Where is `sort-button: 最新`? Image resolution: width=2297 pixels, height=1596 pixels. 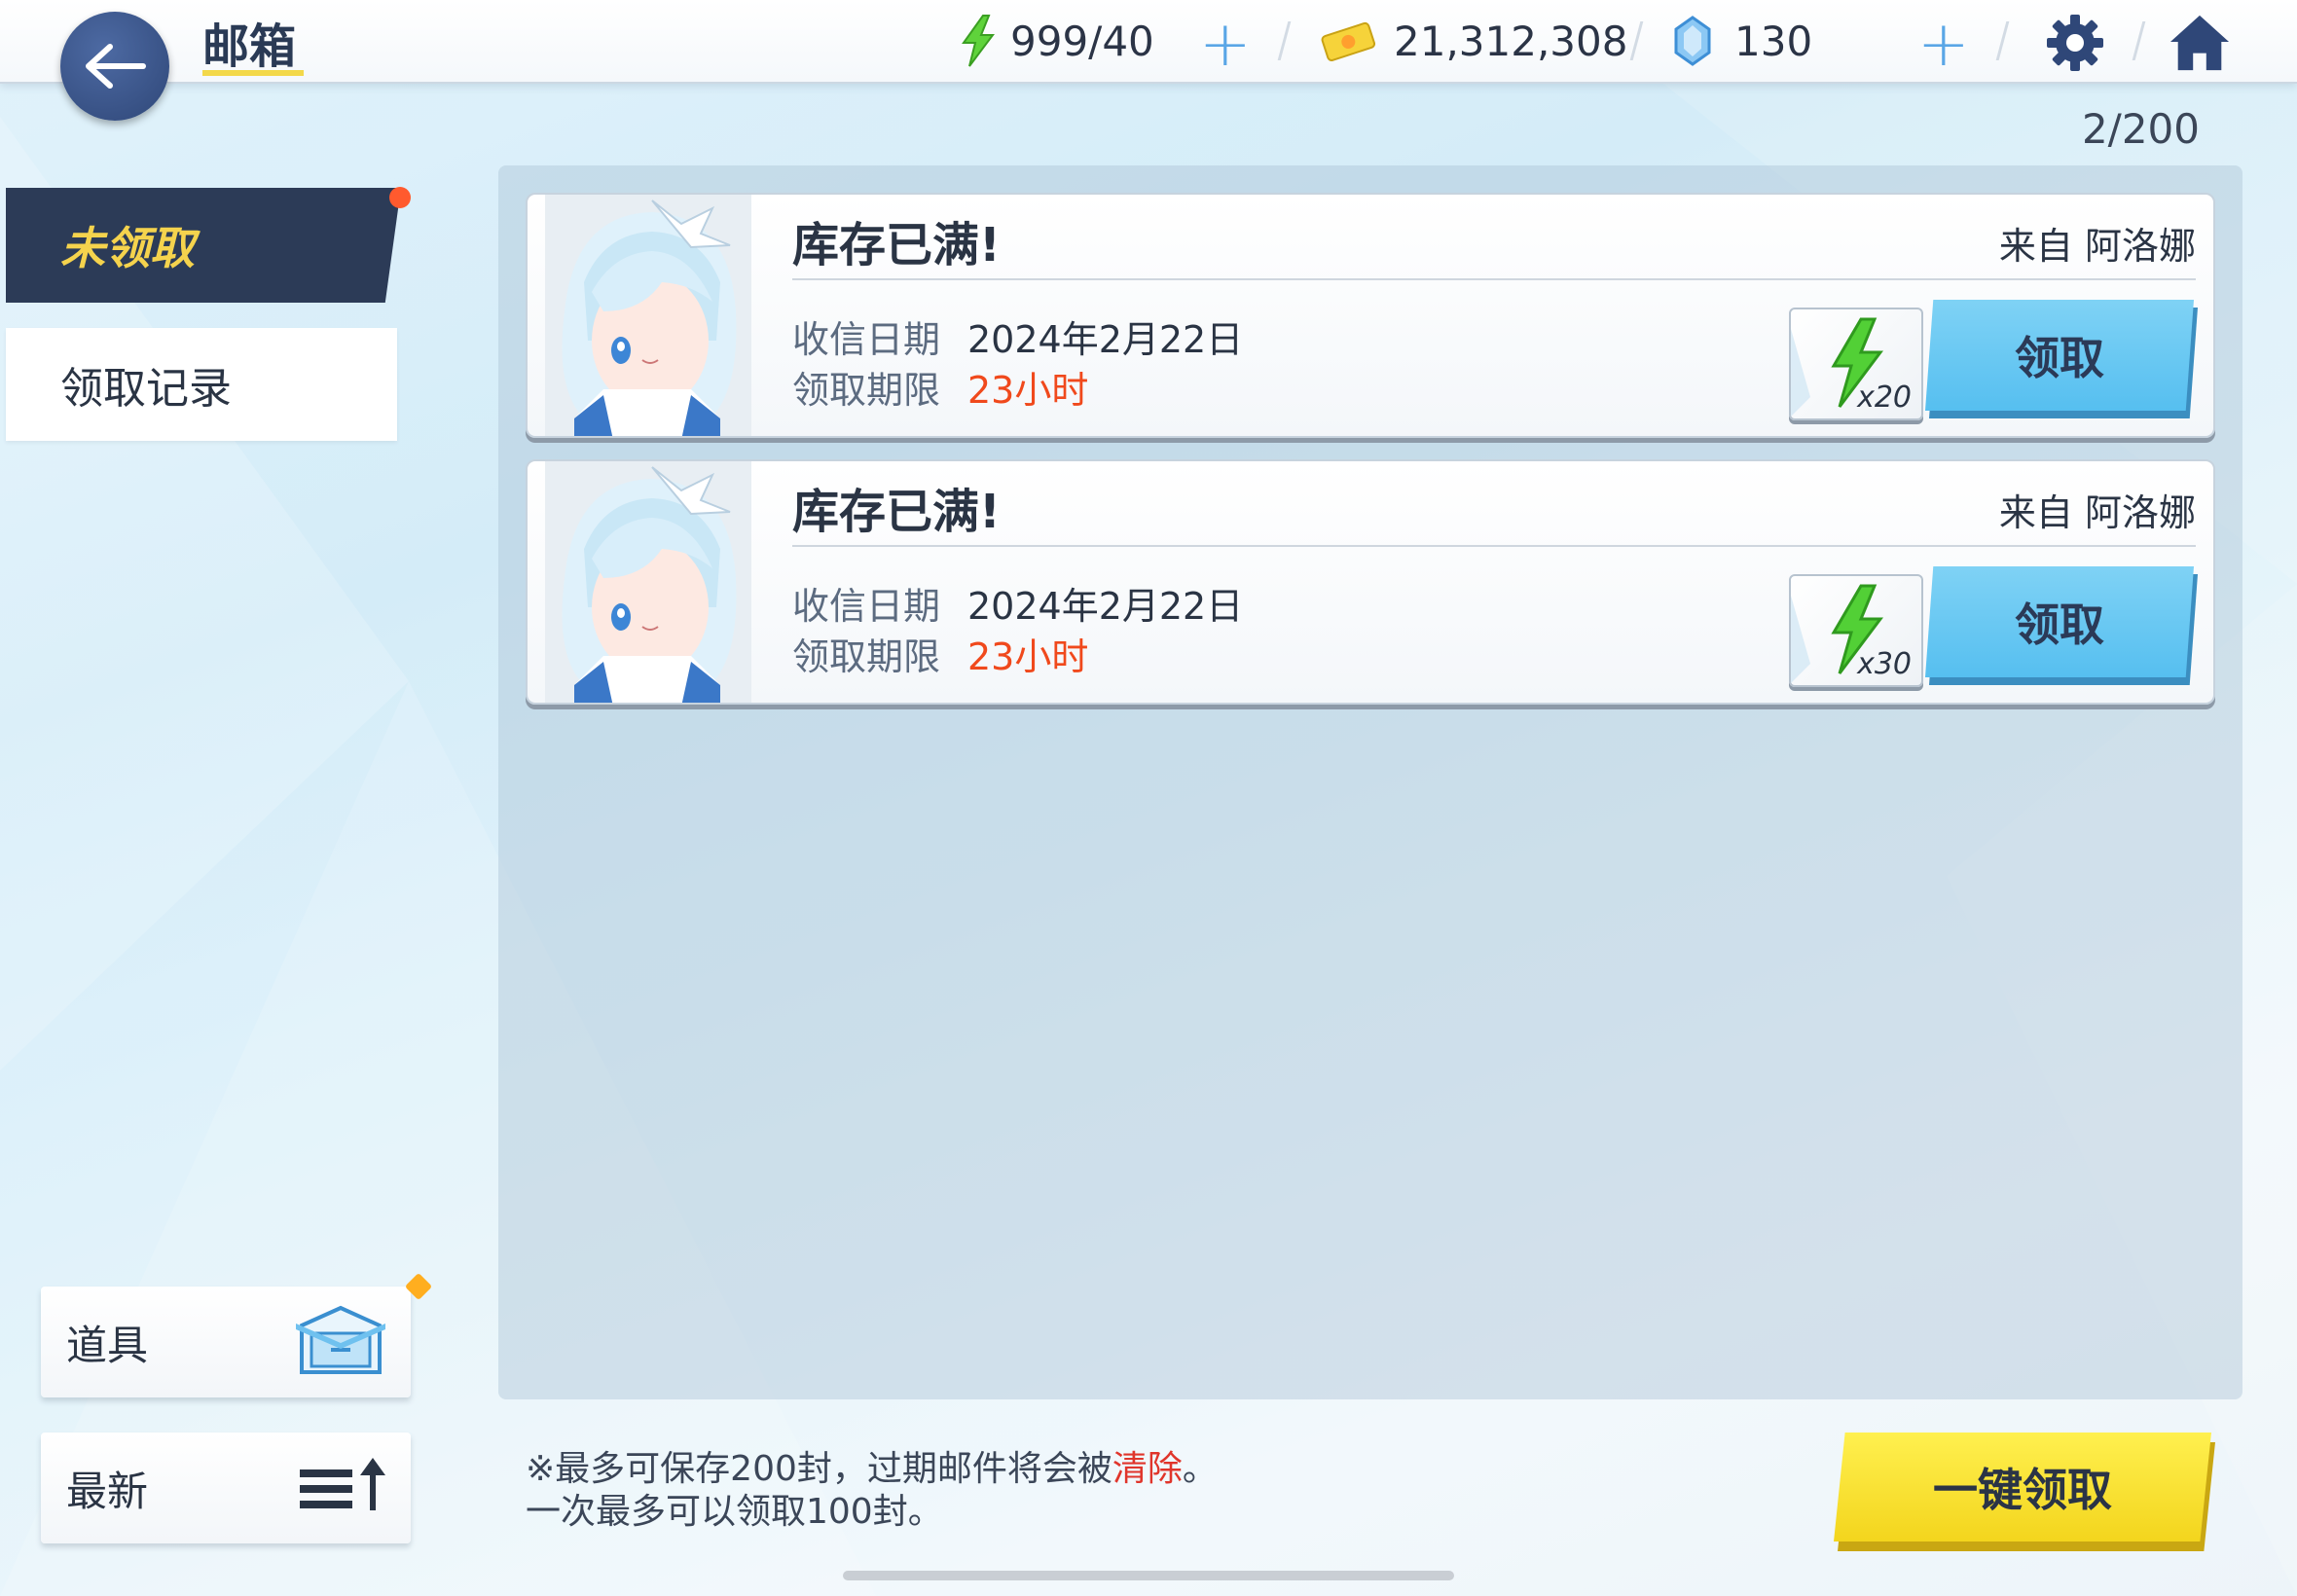 sort-button: 最新 is located at coordinates (226, 1488).